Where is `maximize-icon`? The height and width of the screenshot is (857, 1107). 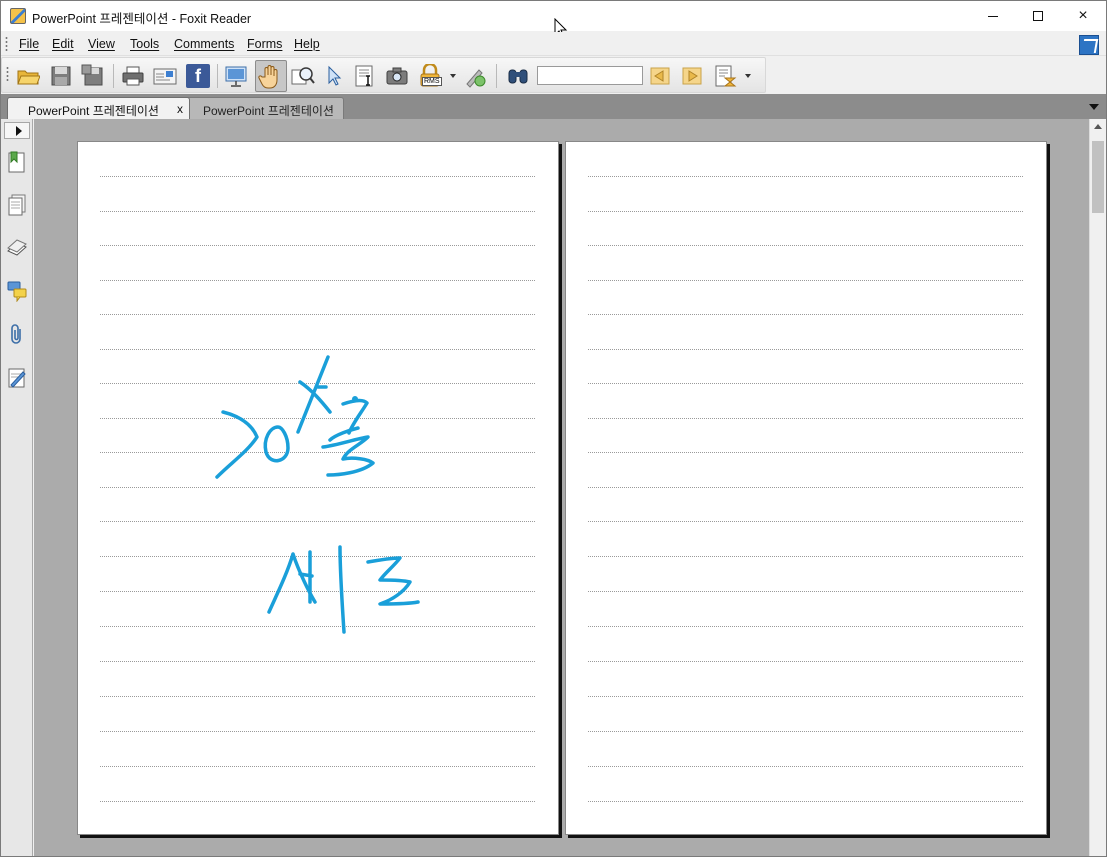 maximize-icon is located at coordinates (1038, 16).